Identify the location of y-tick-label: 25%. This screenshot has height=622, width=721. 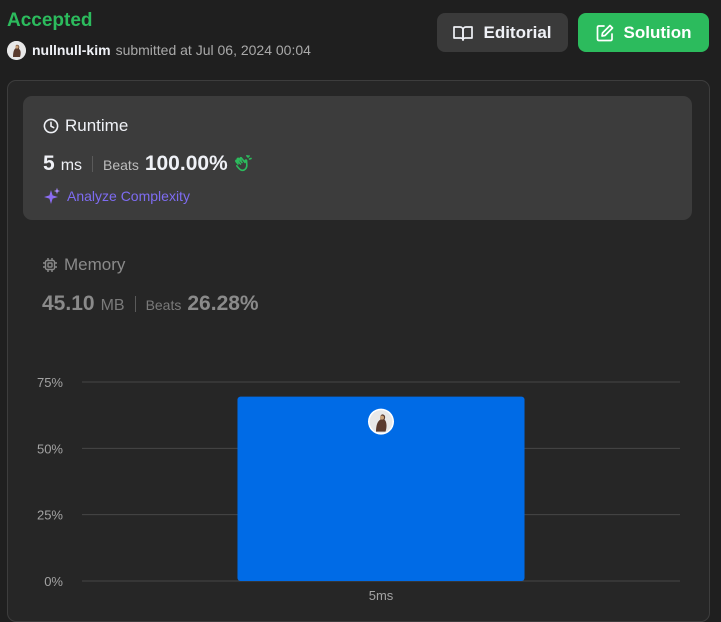
(50, 515).